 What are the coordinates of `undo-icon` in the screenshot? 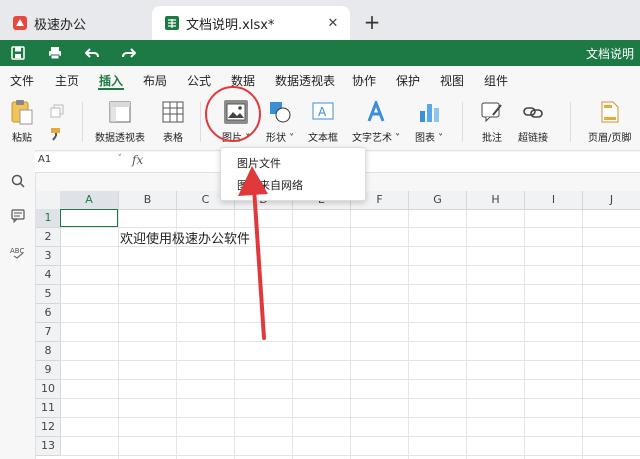 It's located at (92, 53).